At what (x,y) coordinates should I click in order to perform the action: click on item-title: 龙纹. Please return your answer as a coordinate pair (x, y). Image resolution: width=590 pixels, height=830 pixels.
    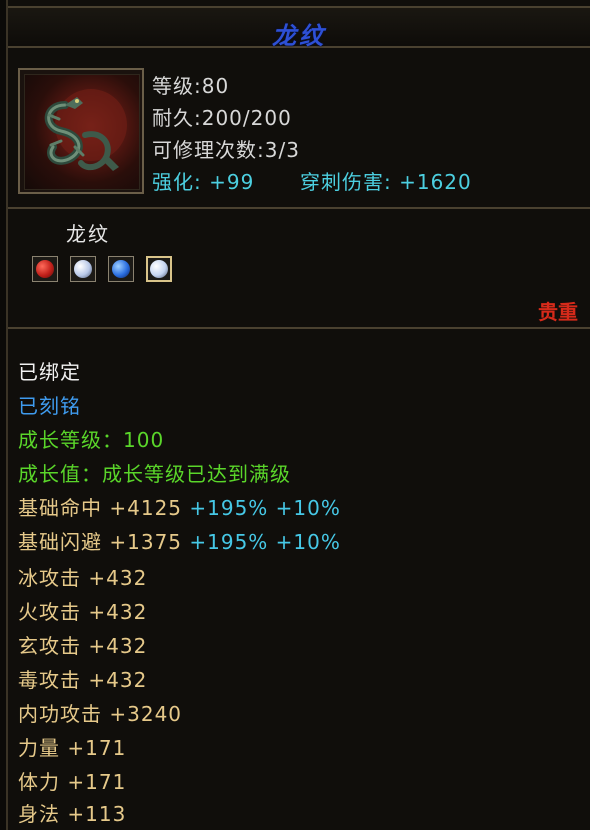
    Looking at the image, I should click on (299, 36).